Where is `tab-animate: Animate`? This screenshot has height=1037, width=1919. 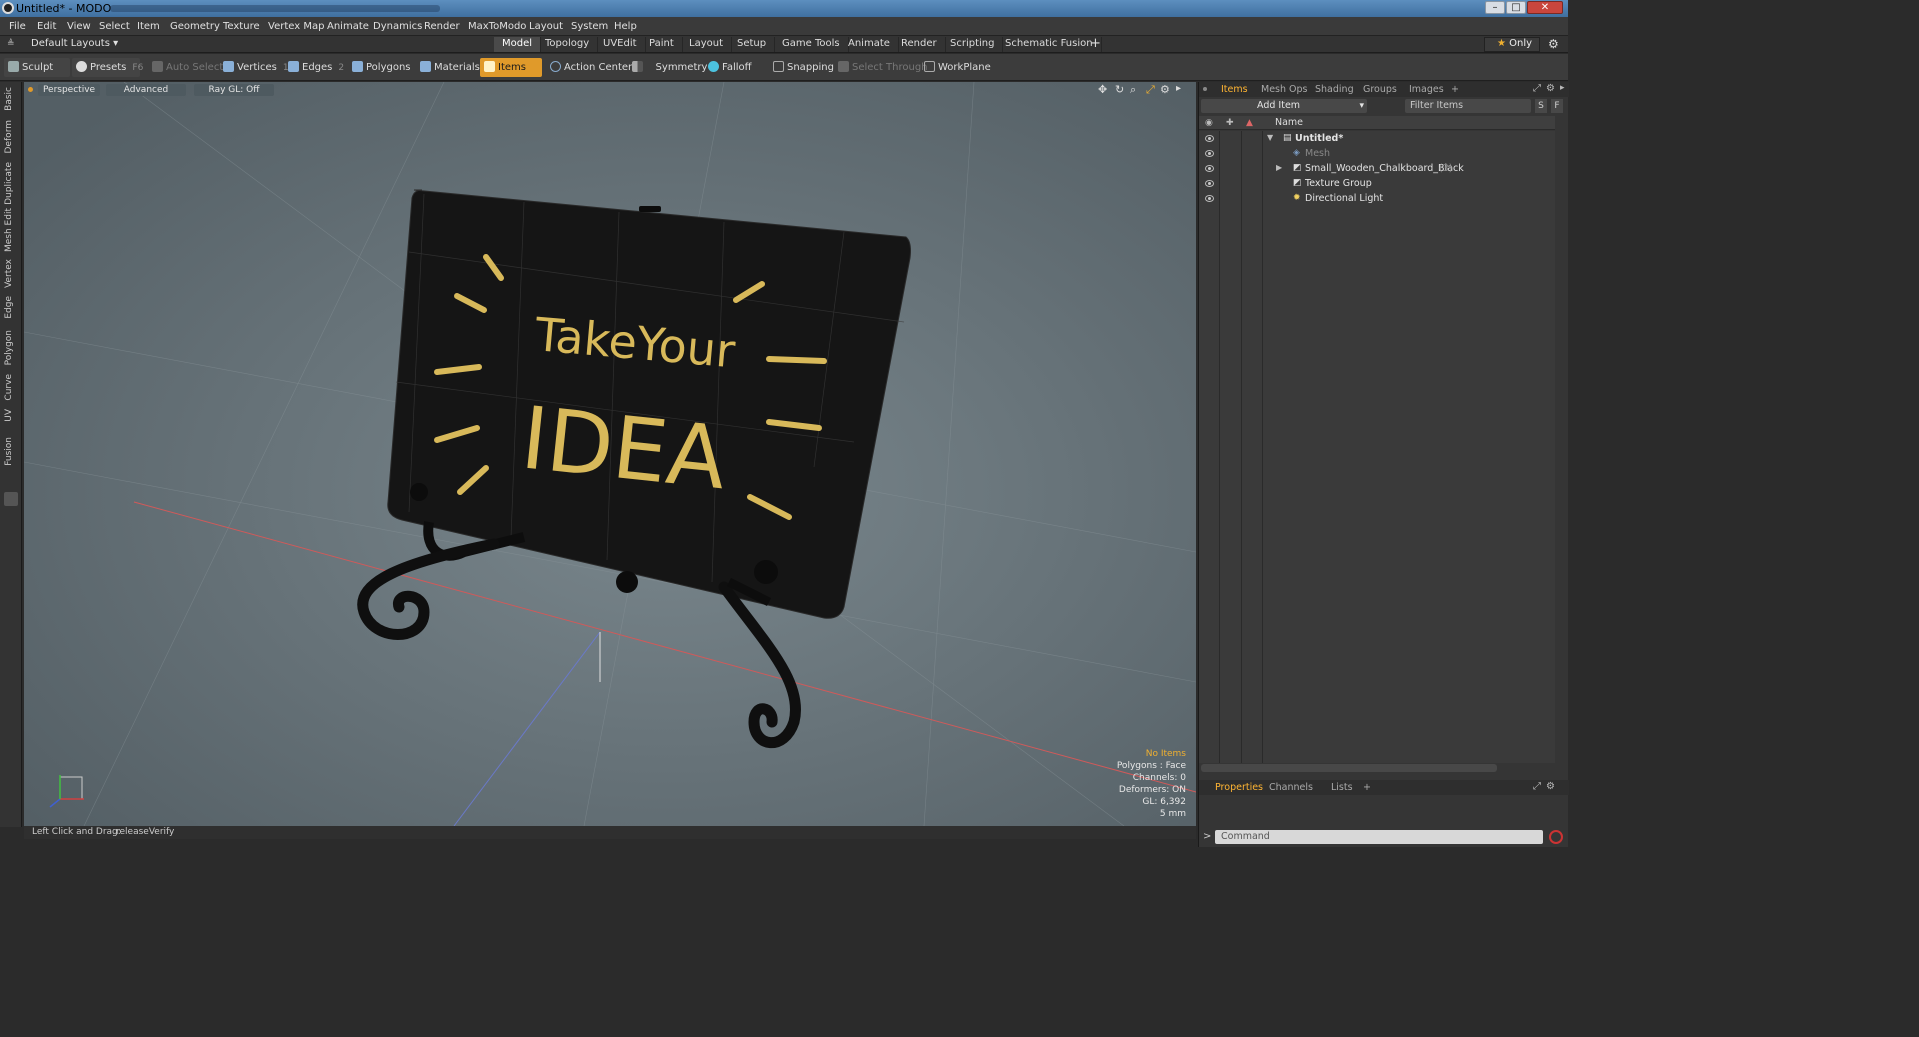
tab-animate: Animate is located at coordinates (869, 44).